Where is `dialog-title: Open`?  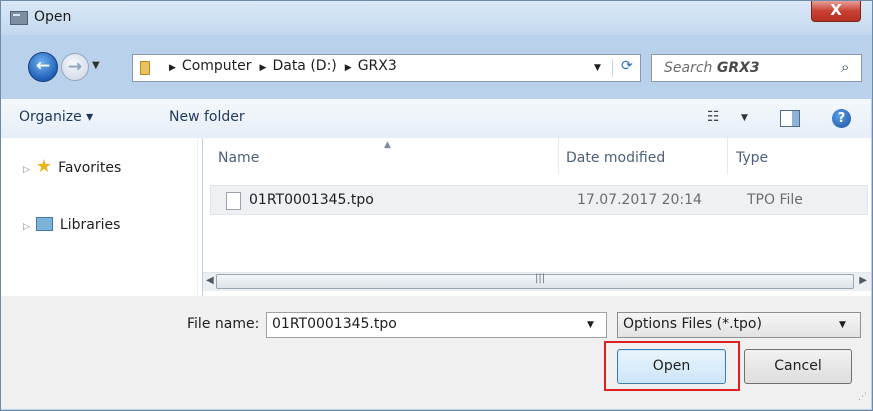 dialog-title: Open is located at coordinates (53, 17).